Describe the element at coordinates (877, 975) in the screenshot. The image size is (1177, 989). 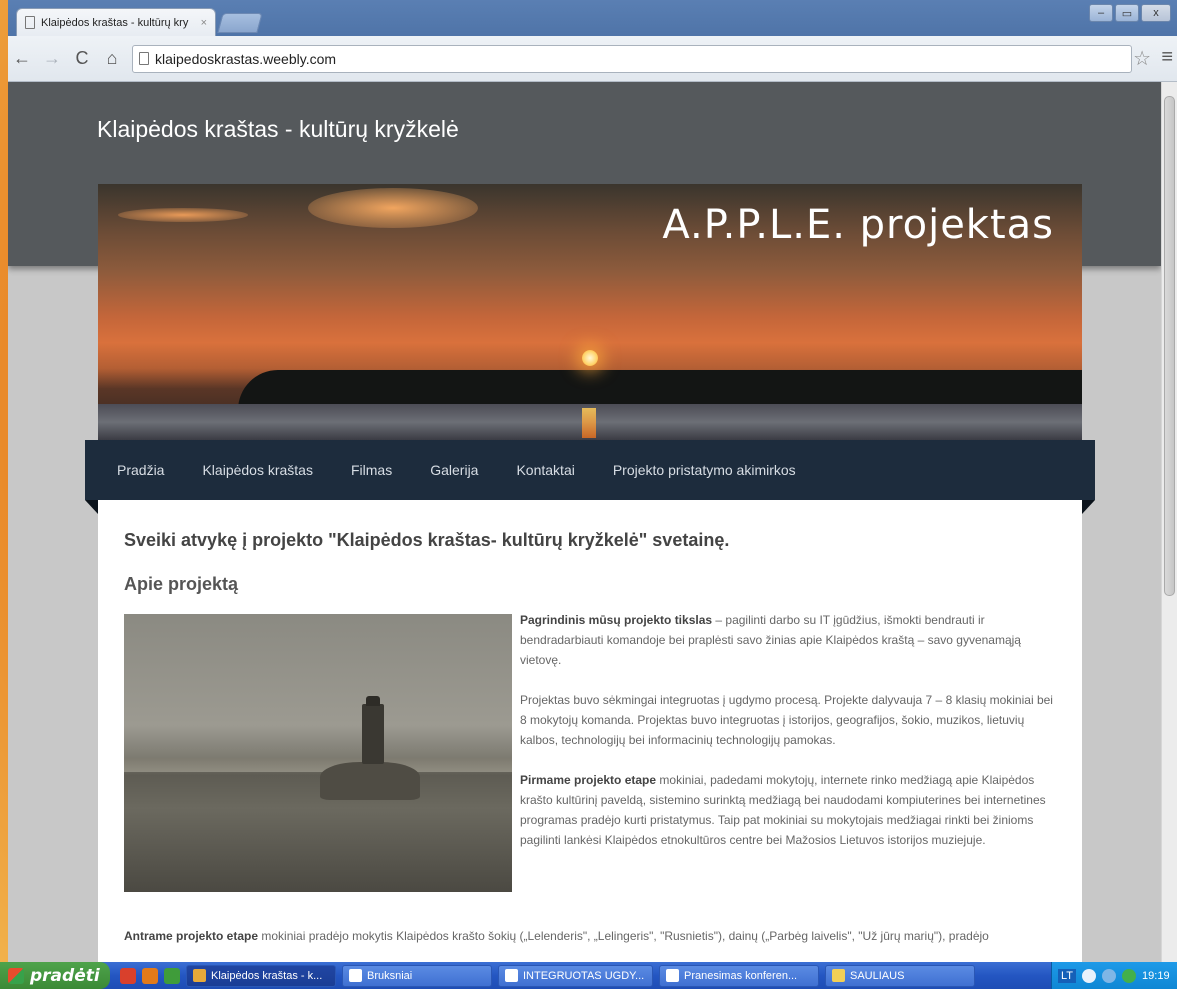
I see `task-label: SAULIAUS` at that location.